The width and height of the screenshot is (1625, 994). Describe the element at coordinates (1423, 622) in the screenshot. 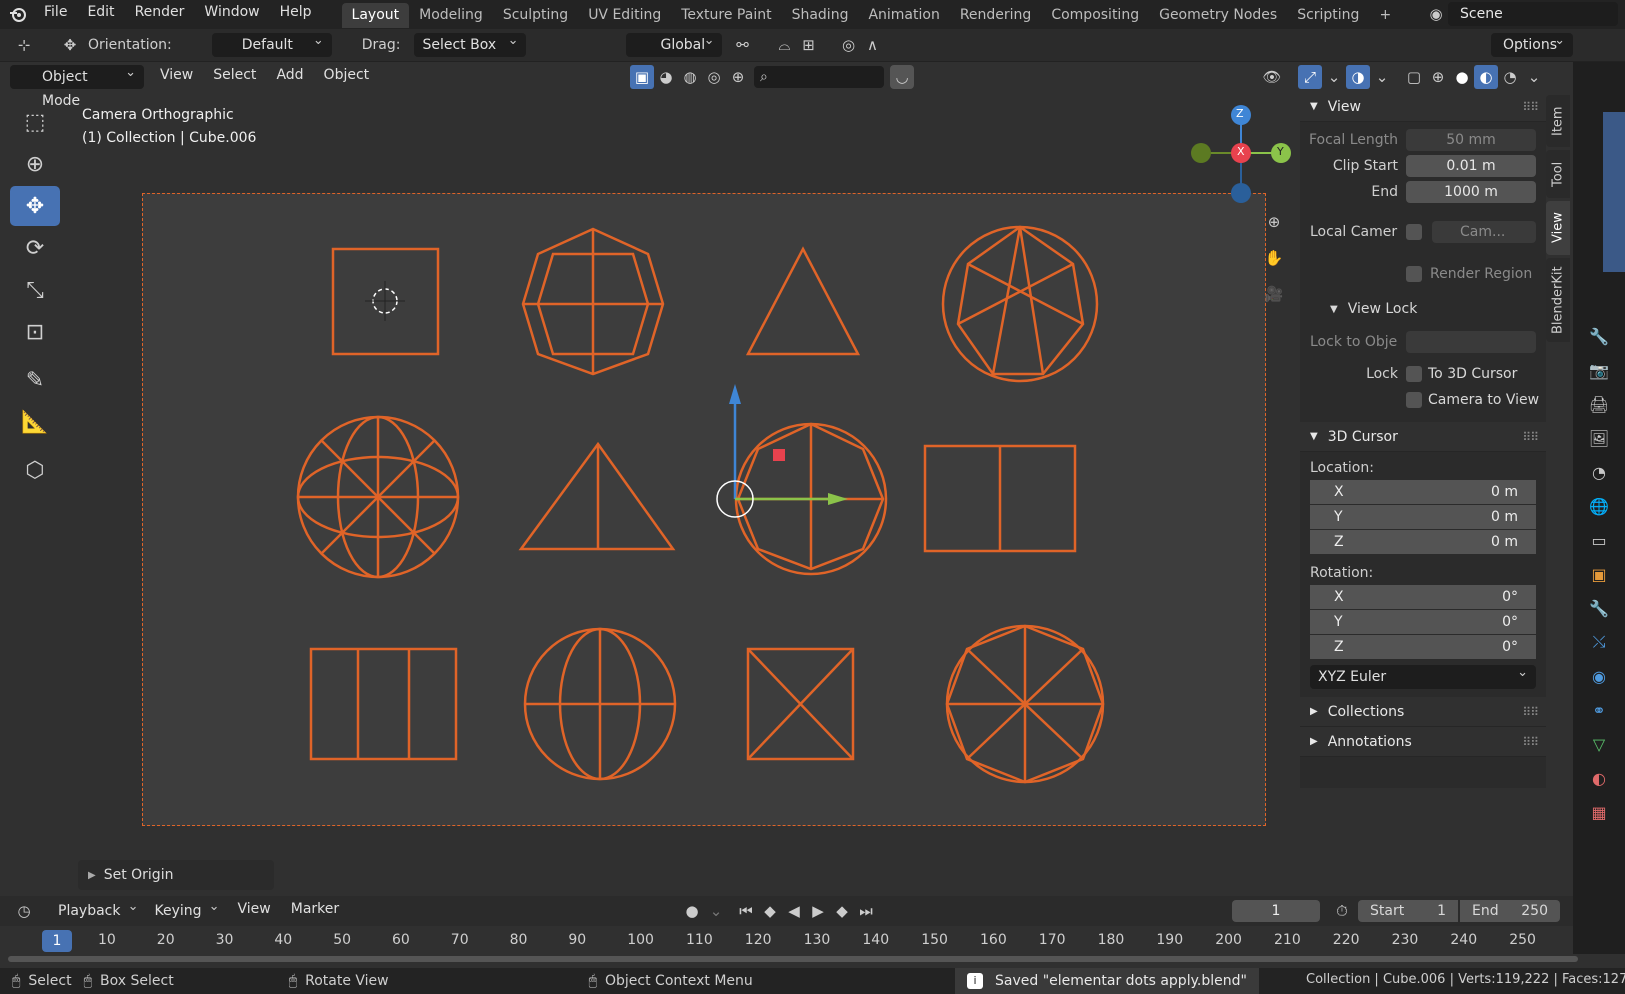

I see `rotation-y-field: Y 0°` at that location.